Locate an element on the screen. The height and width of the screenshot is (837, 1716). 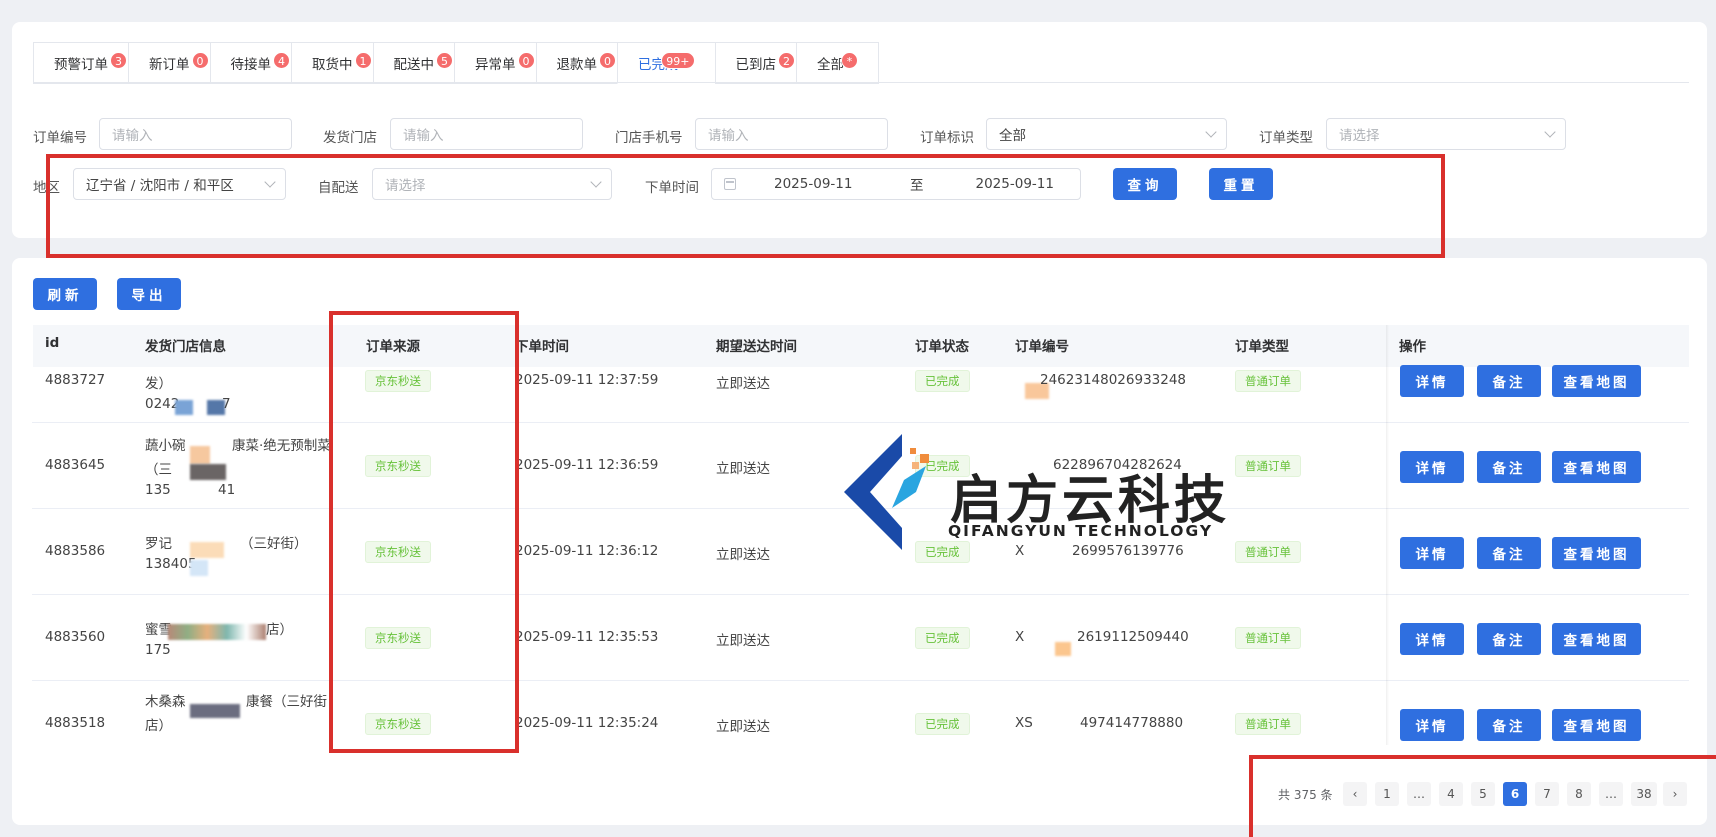
order-no-label: 订单编号 is located at coordinates (60, 138).